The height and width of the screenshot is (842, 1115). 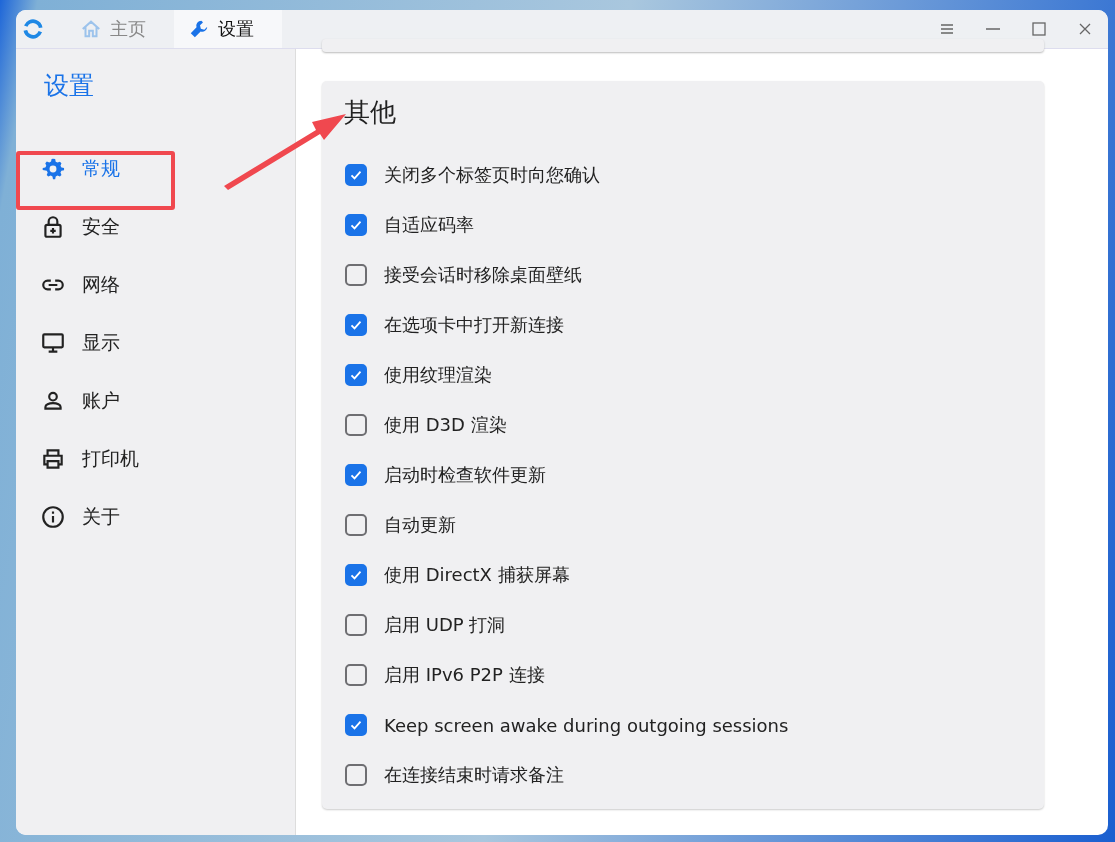 I want to click on printer-icon, so click(x=53, y=459).